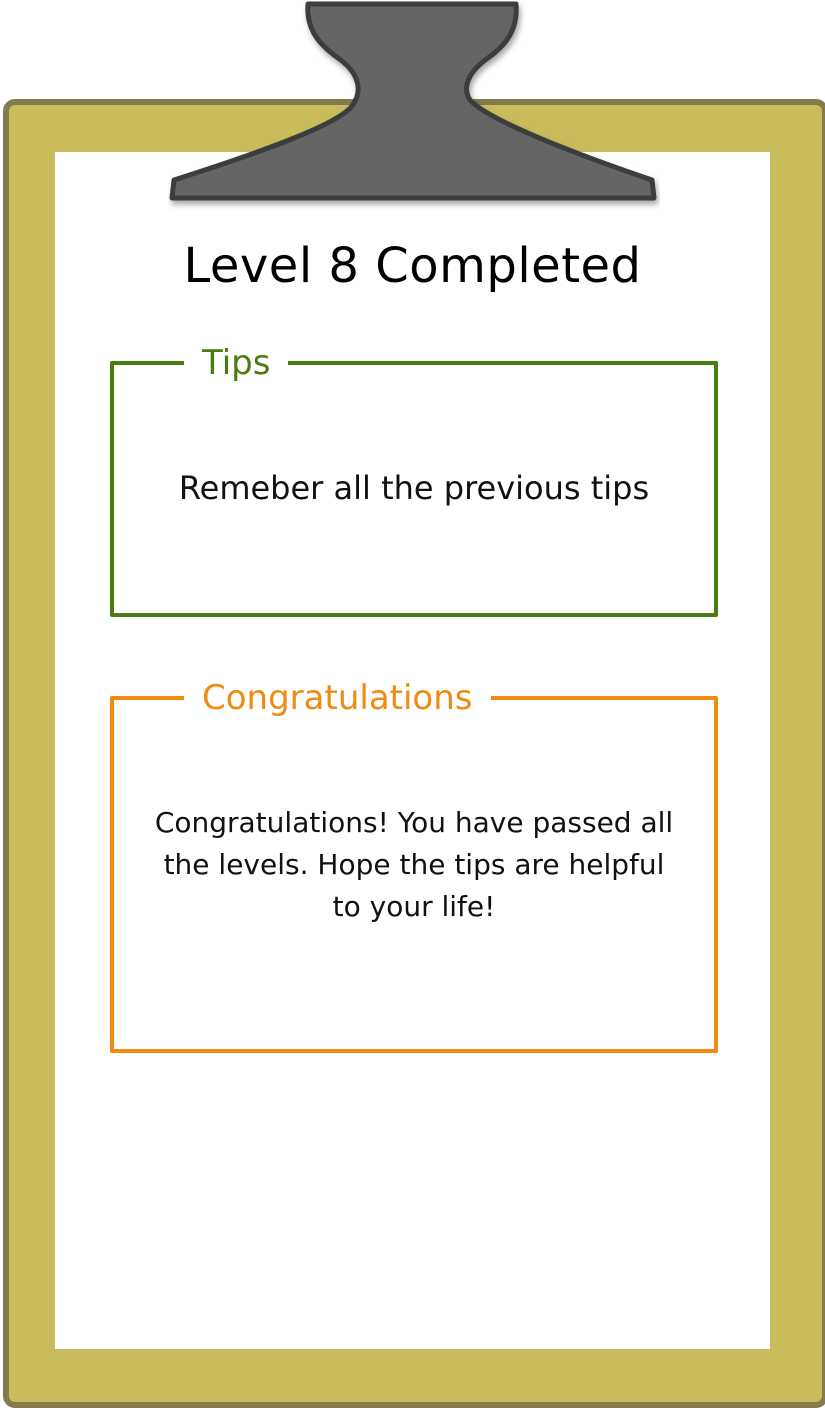 The width and height of the screenshot is (825, 1408). Describe the element at coordinates (413, 101) in the screenshot. I see `clipboard-clip-icon` at that location.